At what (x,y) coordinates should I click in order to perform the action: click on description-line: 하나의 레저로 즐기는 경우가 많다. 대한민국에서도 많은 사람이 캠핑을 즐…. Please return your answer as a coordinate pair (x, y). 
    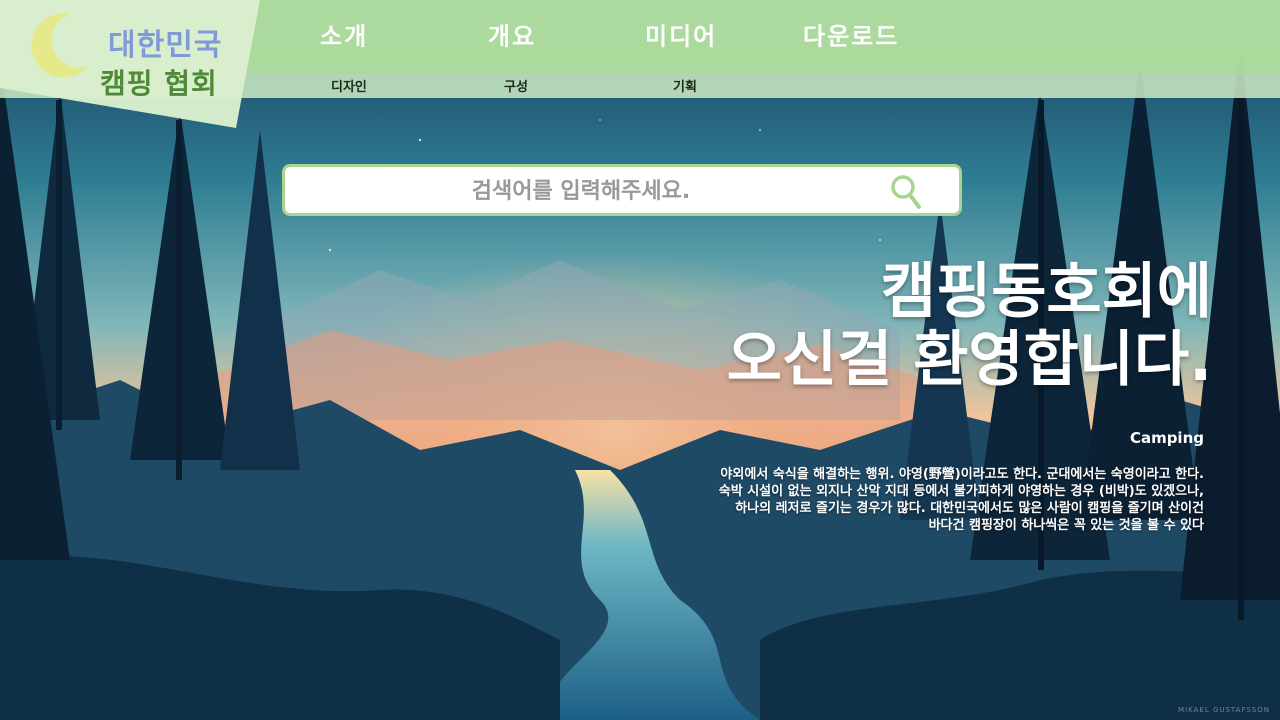
    Looking at the image, I should click on (969, 508).